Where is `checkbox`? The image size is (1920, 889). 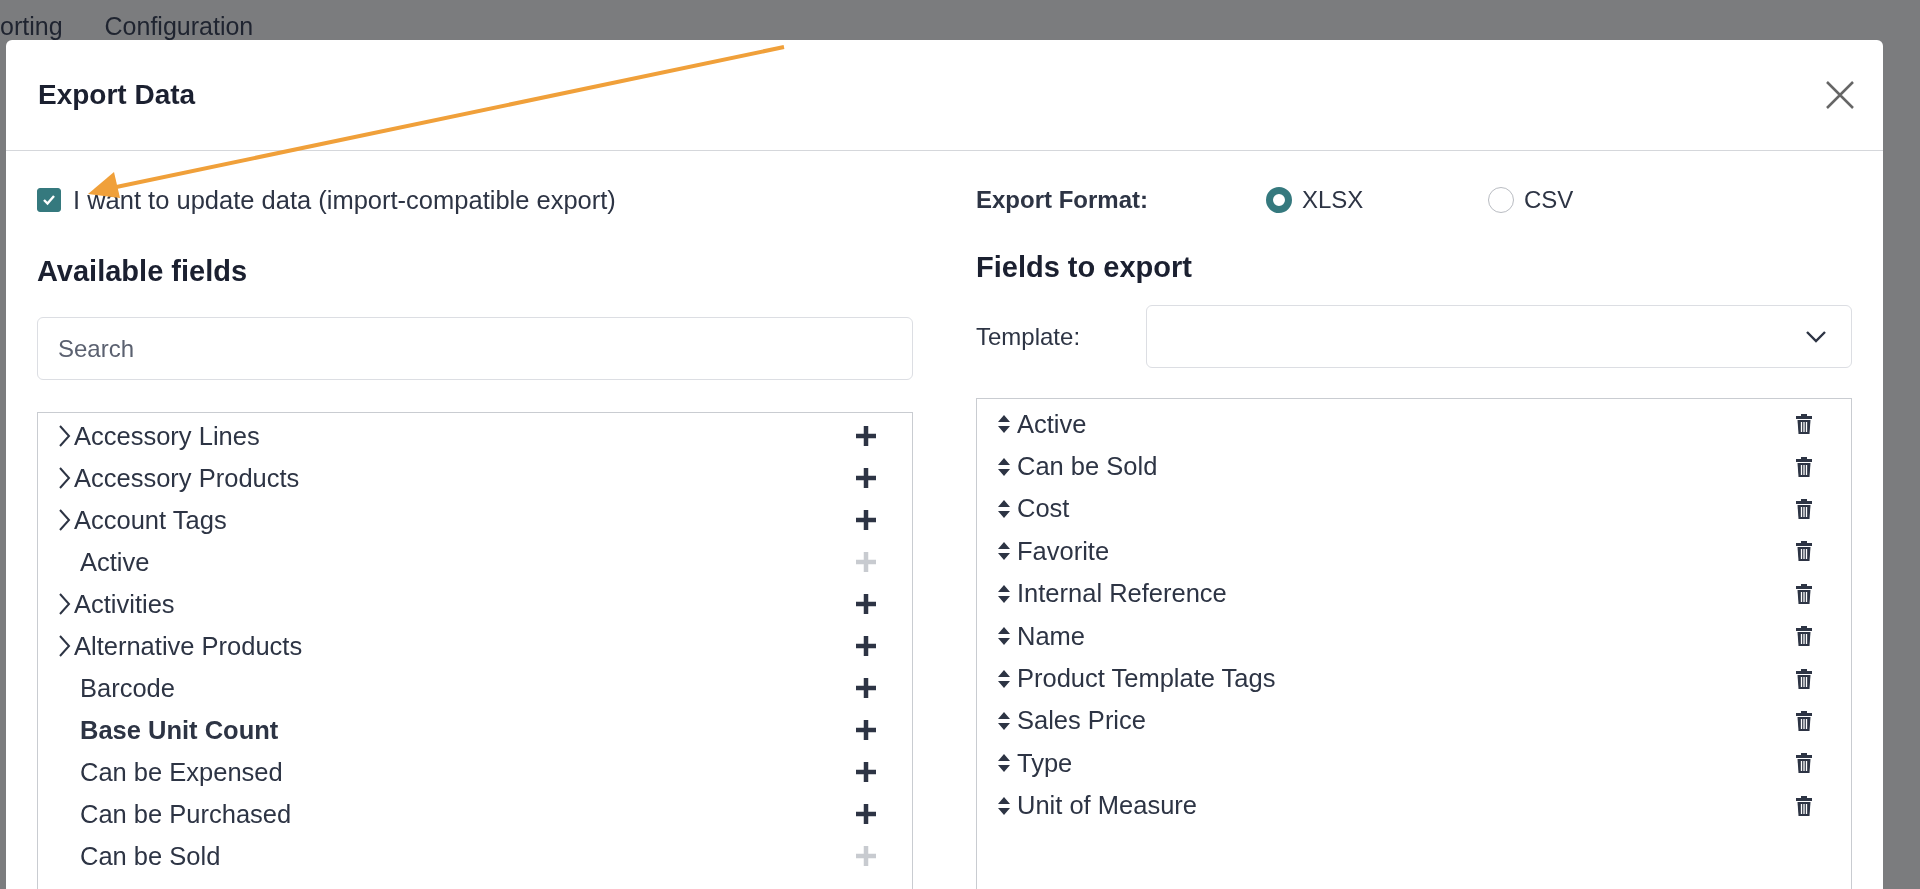 checkbox is located at coordinates (49, 200).